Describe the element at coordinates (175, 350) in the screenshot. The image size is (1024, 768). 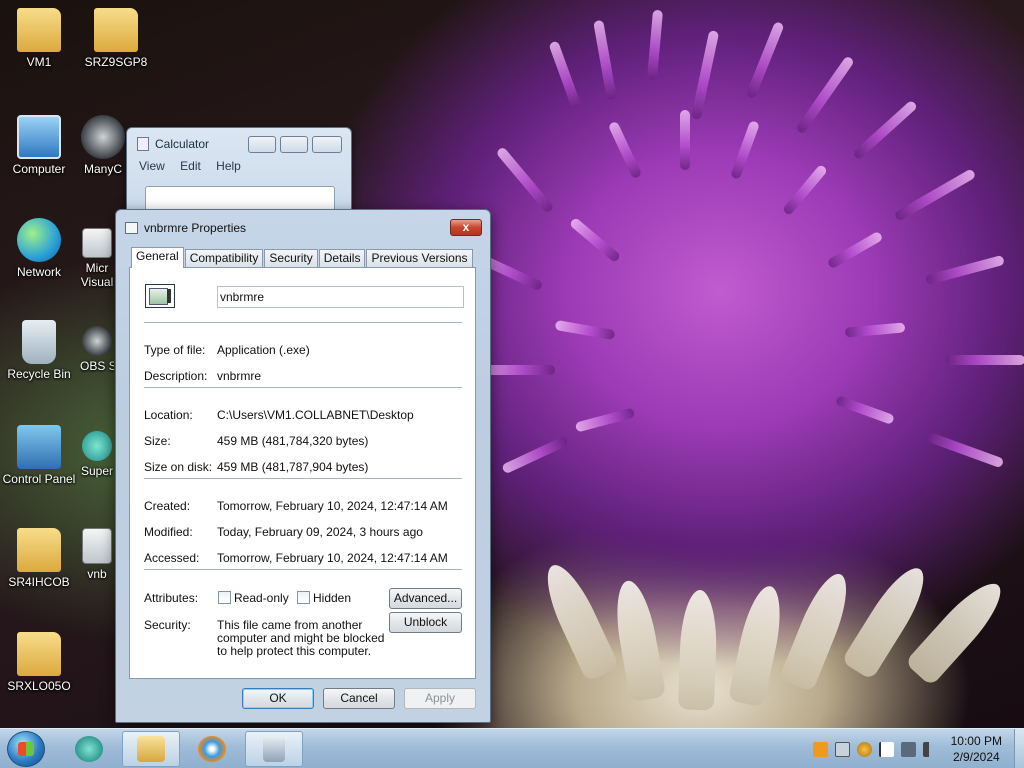
I see `type-of-file-label: Type of file:` at that location.